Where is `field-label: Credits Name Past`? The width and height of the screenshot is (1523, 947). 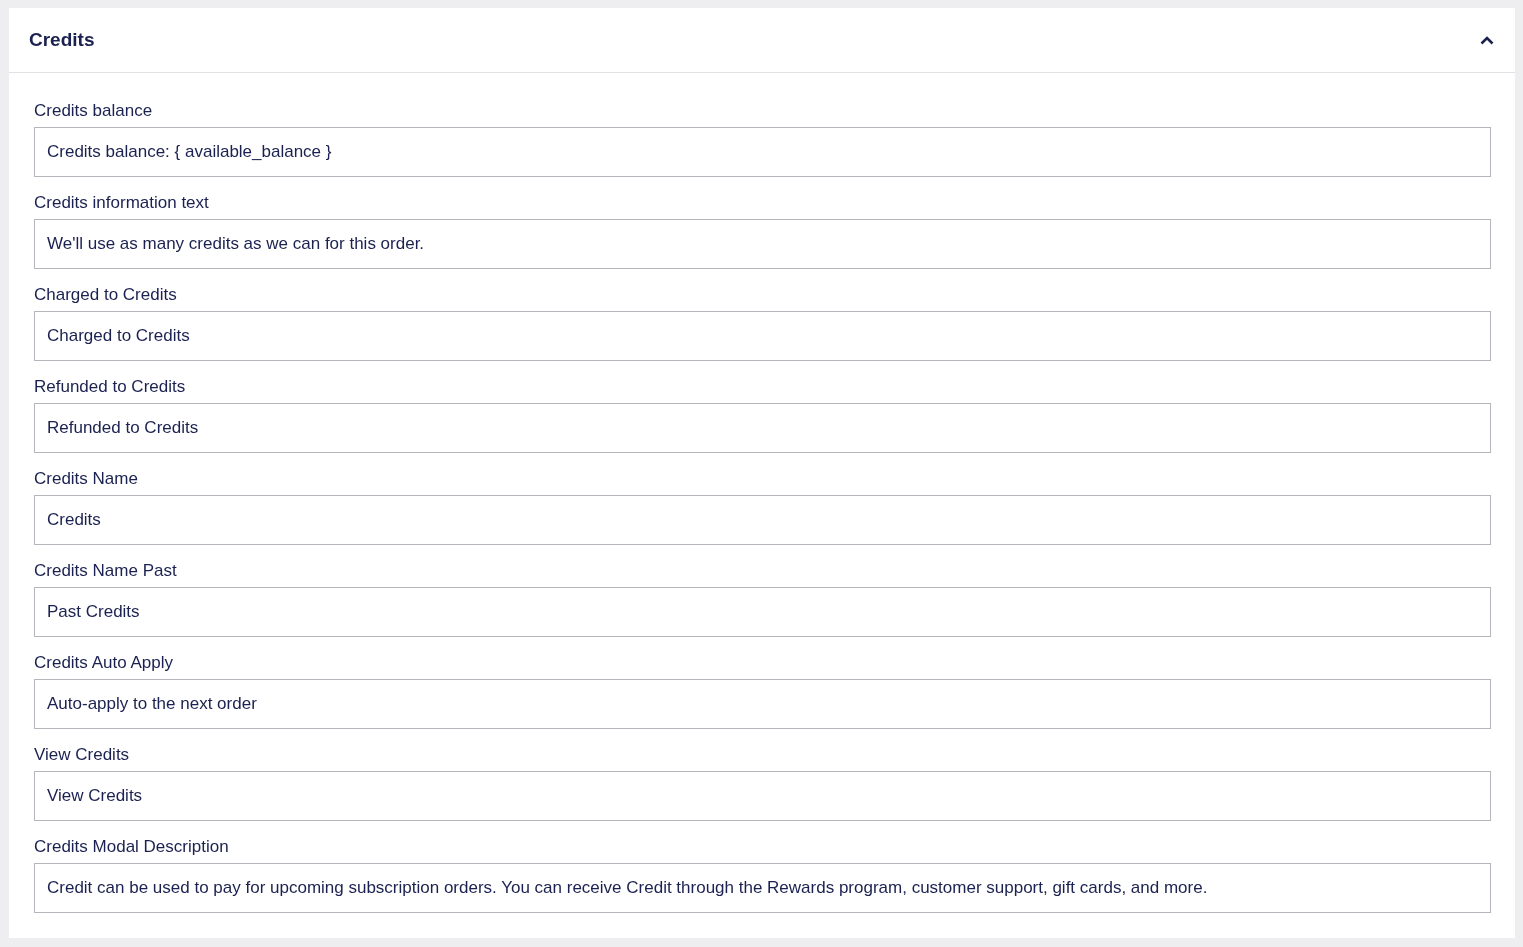
field-label: Credits Name Past is located at coordinates (106, 571).